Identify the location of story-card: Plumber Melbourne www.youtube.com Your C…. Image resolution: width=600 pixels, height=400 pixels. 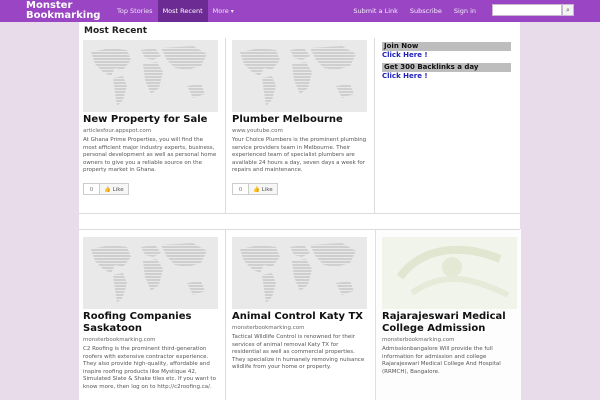
(299, 117).